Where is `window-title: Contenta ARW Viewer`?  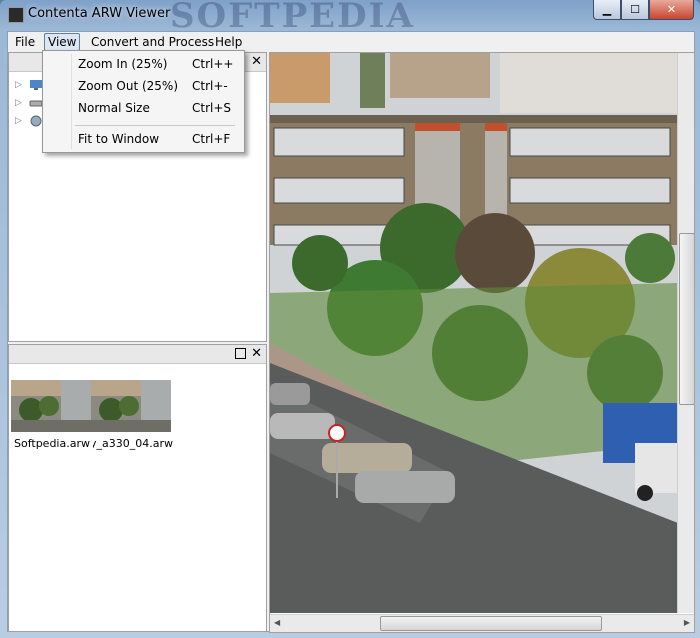
window-title: Contenta ARW Viewer is located at coordinates (99, 13).